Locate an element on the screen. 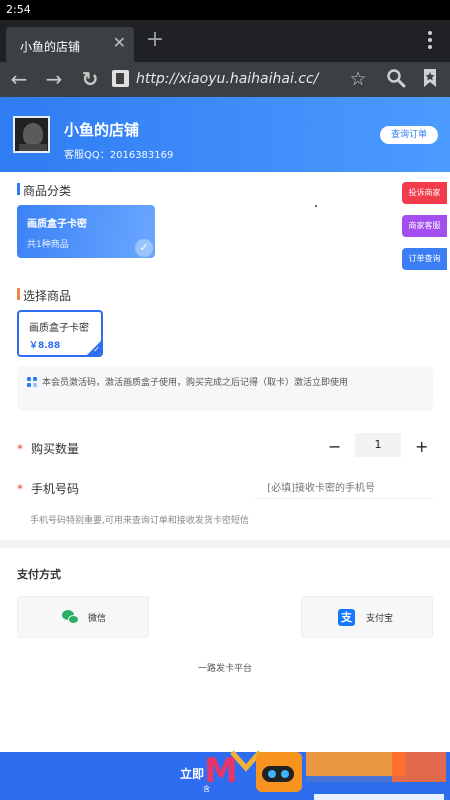  product-note: 本会员激活码，激活画质盒子使用，购买完成之后记得（取卡）激活立即使用 is located at coordinates (225, 388).